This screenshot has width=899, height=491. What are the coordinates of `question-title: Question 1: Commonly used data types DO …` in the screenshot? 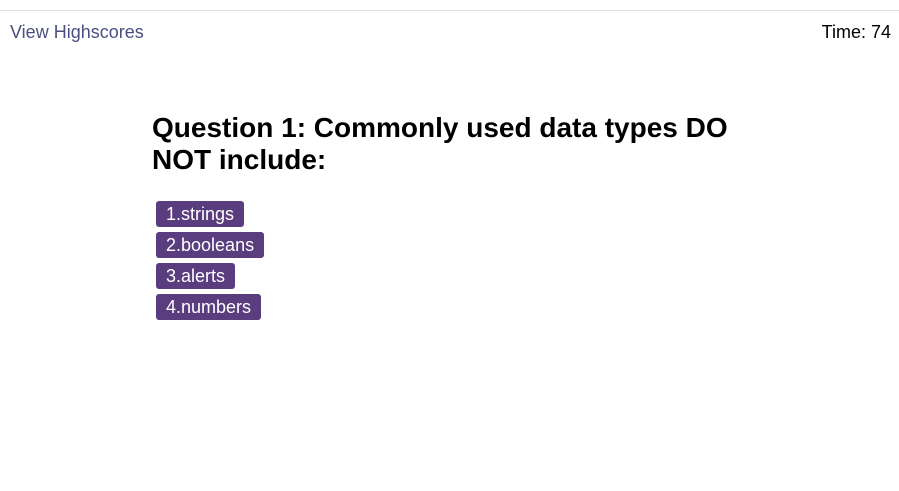 It's located at (440, 143).